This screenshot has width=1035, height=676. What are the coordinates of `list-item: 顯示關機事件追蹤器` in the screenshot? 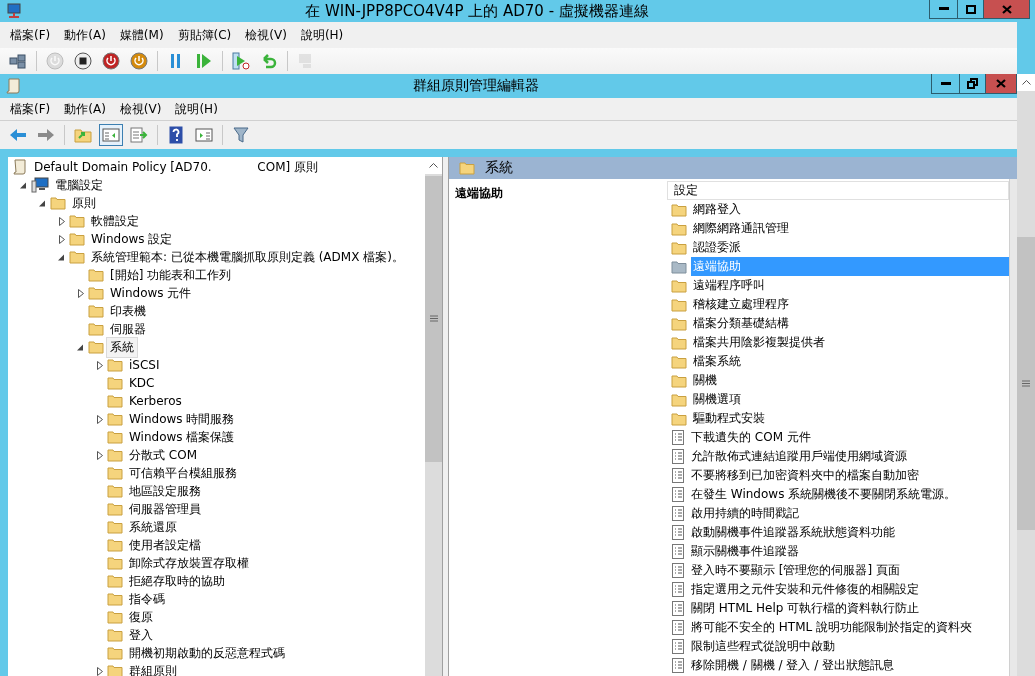 It's located at (849, 551).